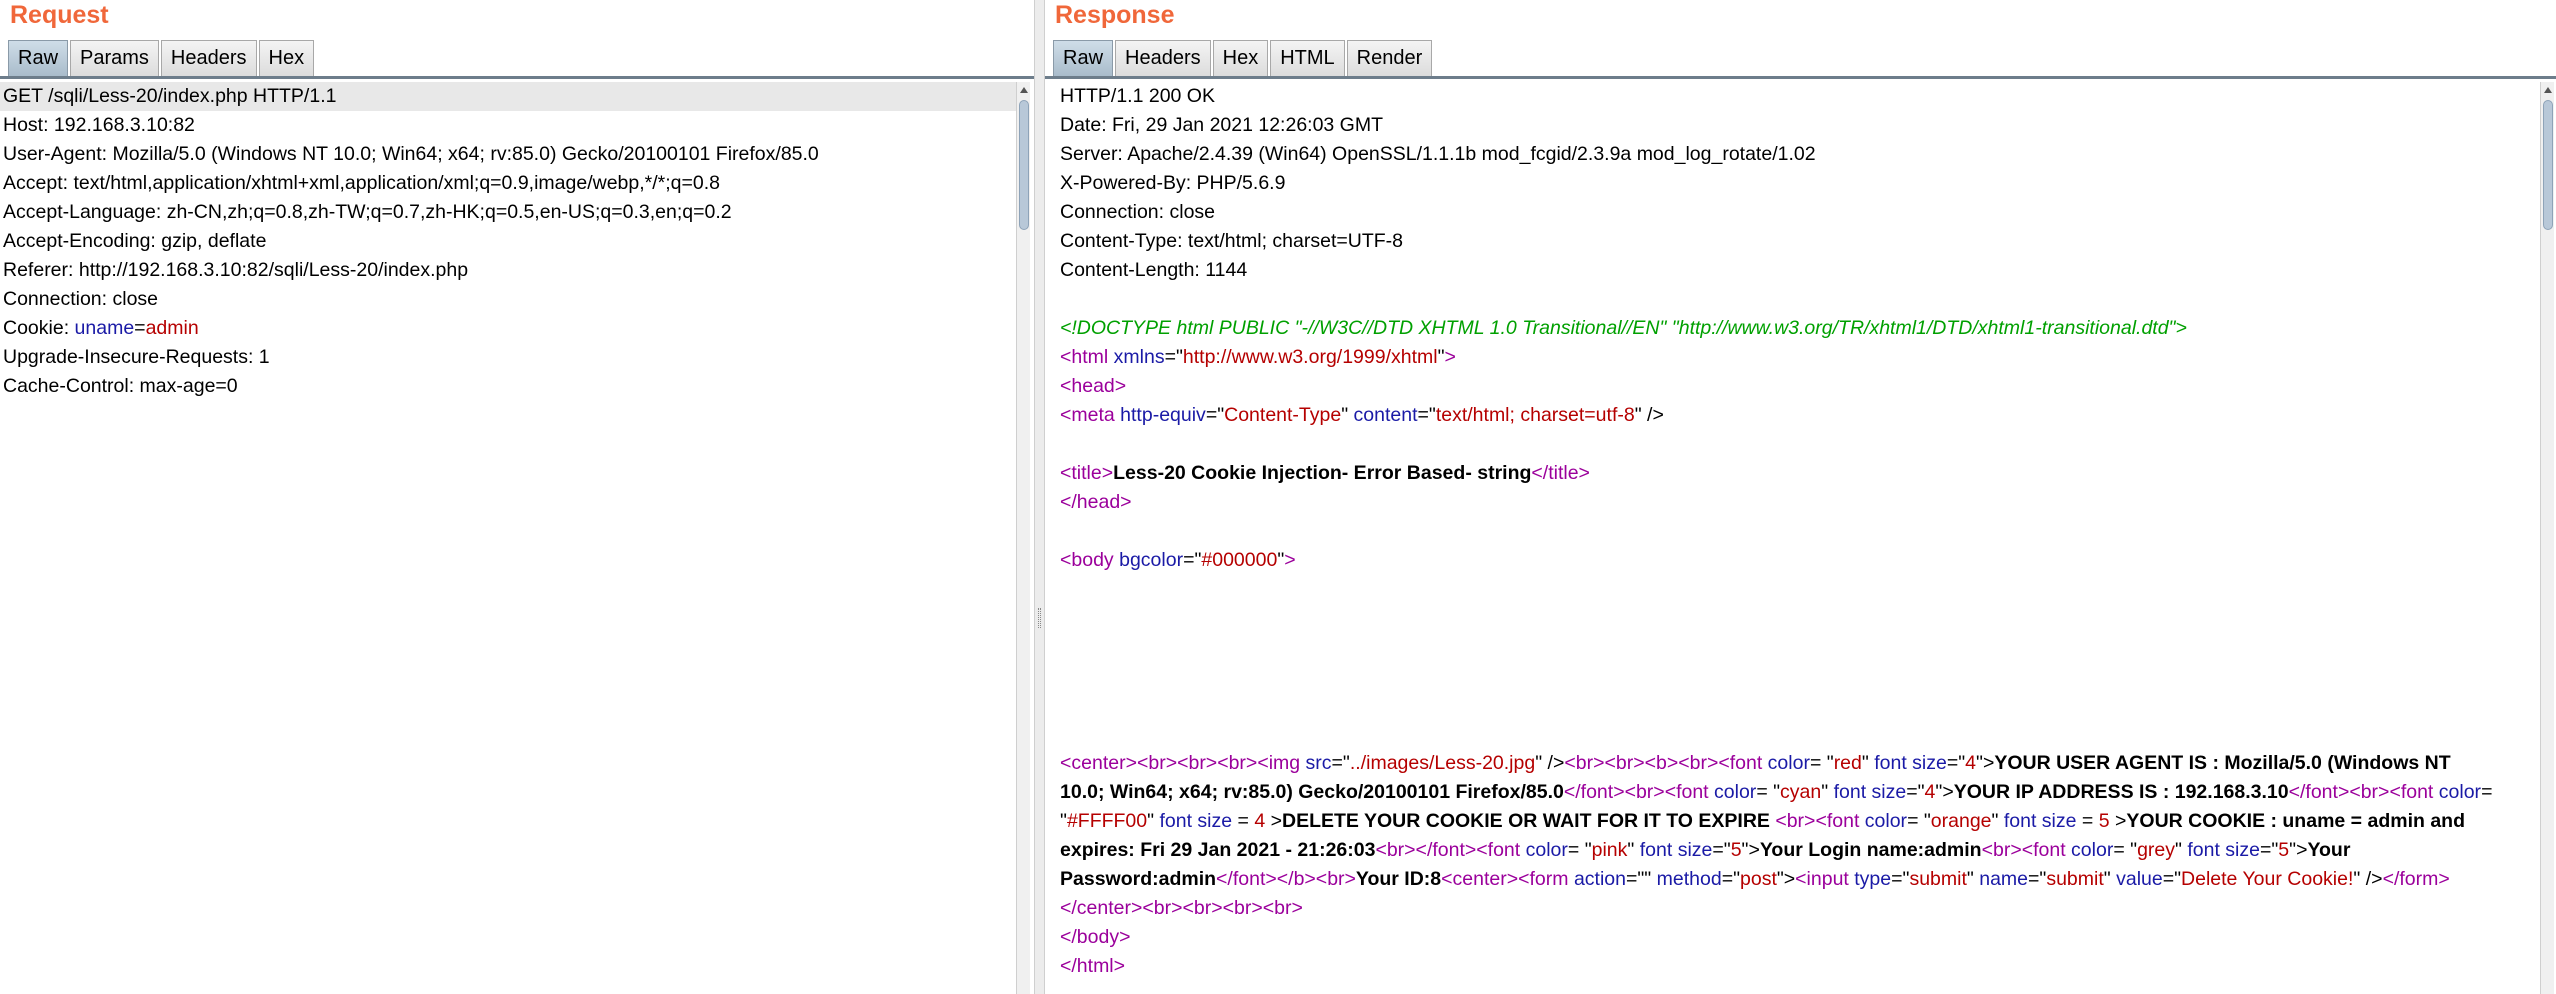  Describe the element at coordinates (59, 15) in the screenshot. I see `request-title: Request` at that location.